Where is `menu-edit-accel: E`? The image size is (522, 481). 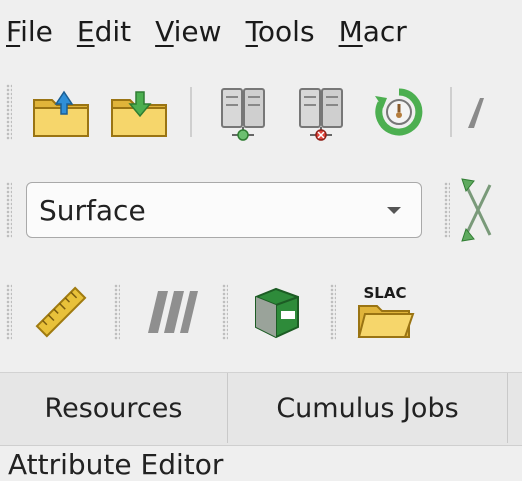
menu-edit-accel: E is located at coordinates (85, 31).